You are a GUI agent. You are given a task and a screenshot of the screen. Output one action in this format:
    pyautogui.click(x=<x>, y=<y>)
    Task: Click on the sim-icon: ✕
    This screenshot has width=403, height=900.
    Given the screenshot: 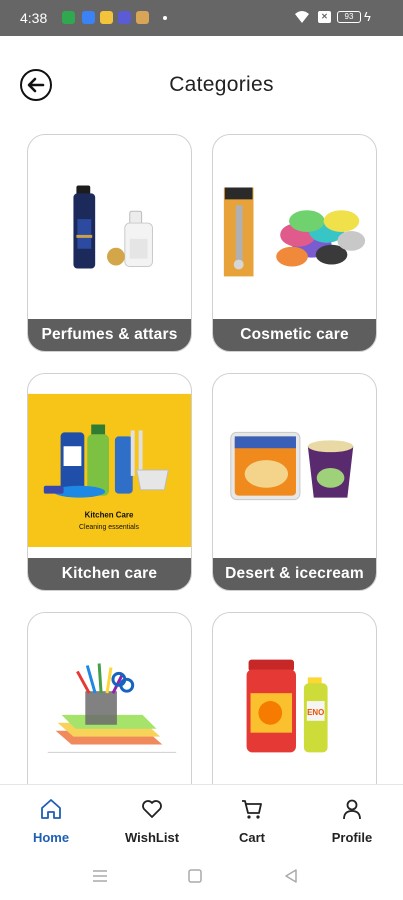 What is the action you would take?
    pyautogui.click(x=324, y=17)
    